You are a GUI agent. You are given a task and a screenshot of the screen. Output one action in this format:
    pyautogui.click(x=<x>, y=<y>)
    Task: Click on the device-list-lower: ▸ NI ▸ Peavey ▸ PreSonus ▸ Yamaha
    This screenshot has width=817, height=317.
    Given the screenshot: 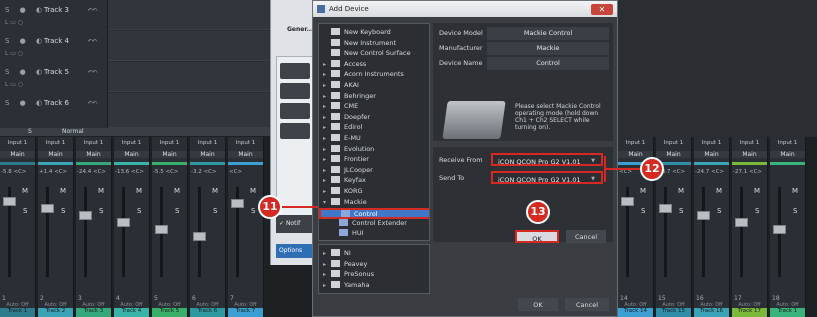 What is the action you would take?
    pyautogui.click(x=374, y=269)
    